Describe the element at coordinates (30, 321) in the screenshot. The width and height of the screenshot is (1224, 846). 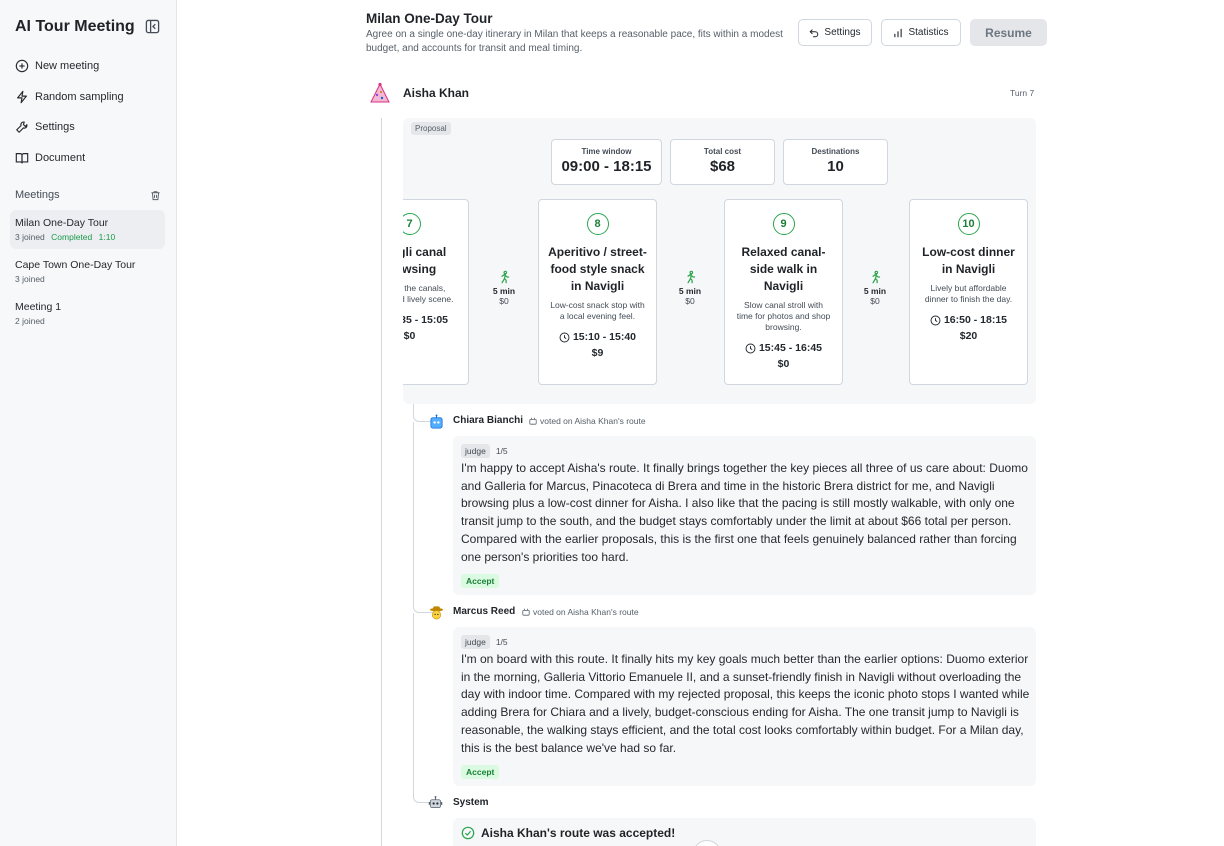
I see `meeting-joined: 2 joined` at that location.